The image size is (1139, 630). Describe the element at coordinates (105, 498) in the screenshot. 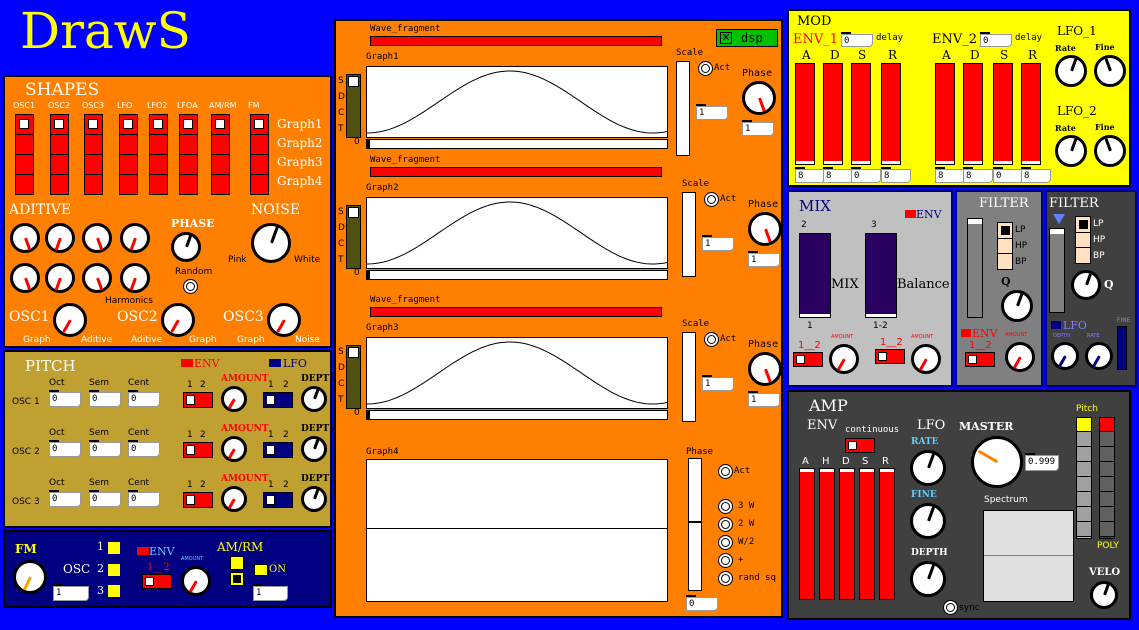

I see `pitch-row-2-sem-box: 0` at that location.